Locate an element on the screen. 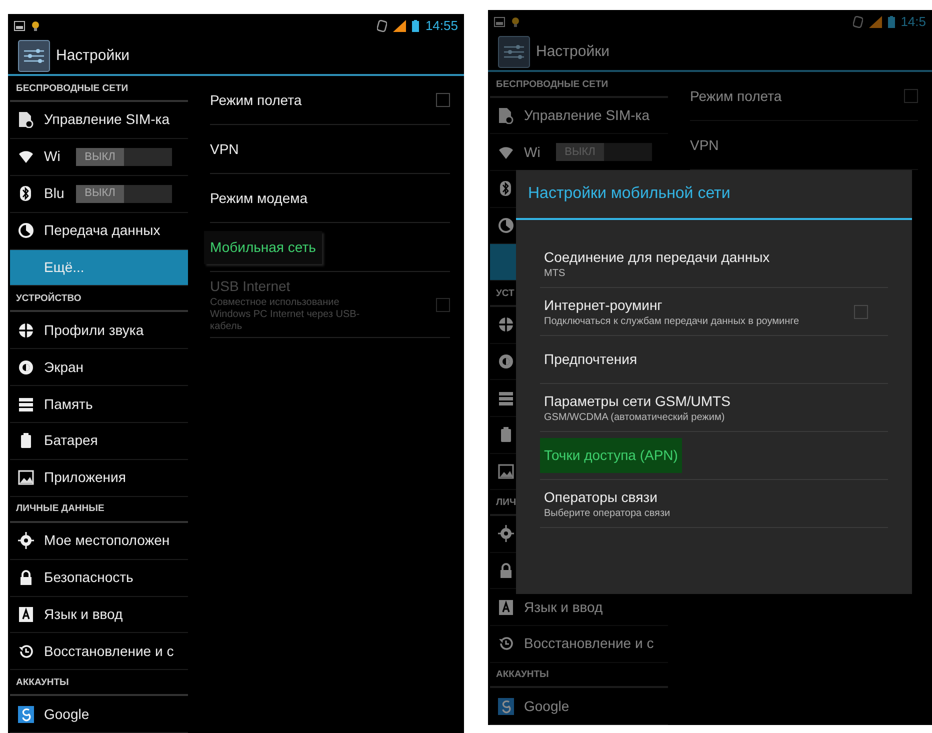 The width and height of the screenshot is (932, 733). sidebar-item: Экран is located at coordinates (99, 367).